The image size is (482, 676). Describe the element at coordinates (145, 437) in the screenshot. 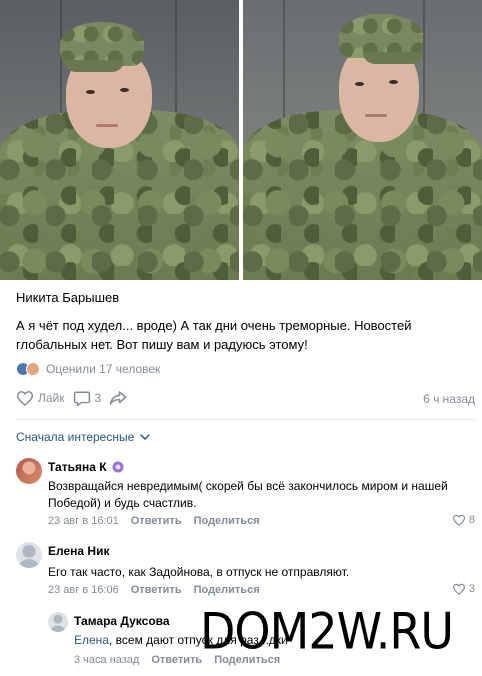

I see `chevron-down-icon` at that location.